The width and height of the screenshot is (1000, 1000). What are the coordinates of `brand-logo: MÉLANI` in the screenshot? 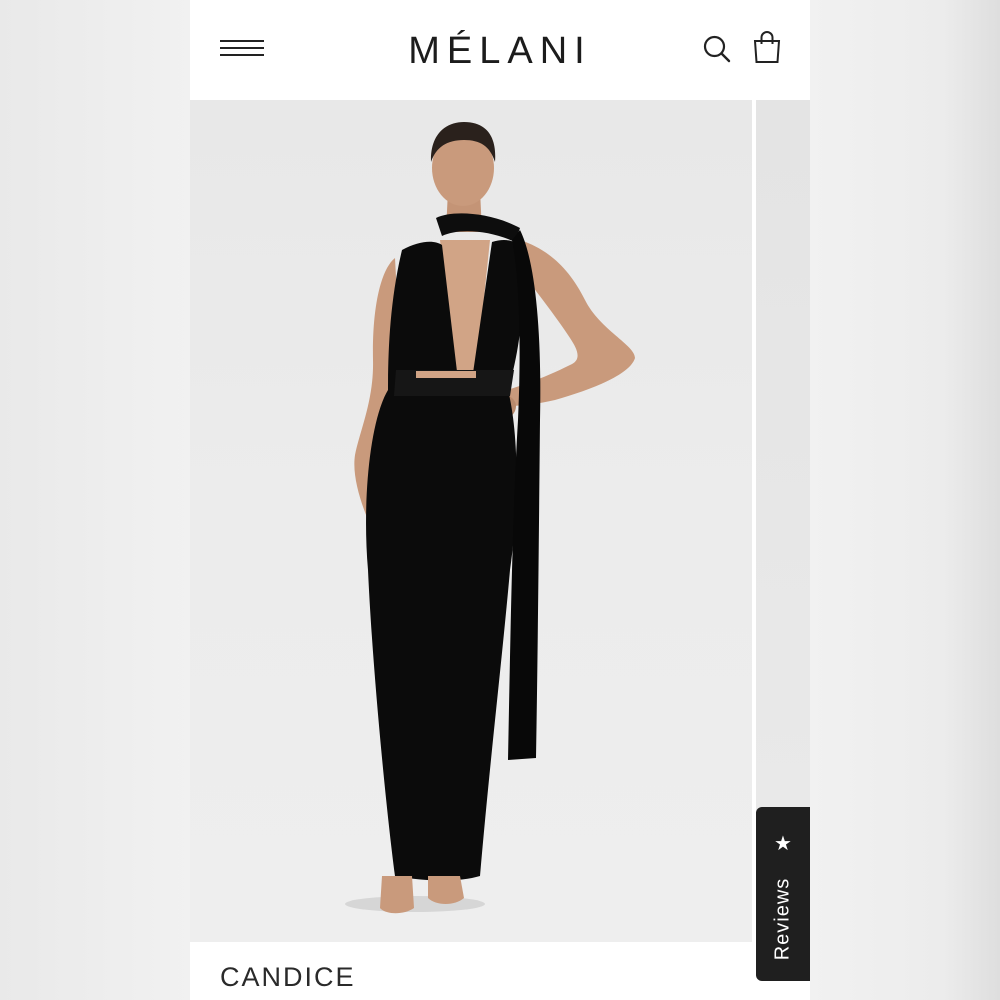 It's located at (500, 51).